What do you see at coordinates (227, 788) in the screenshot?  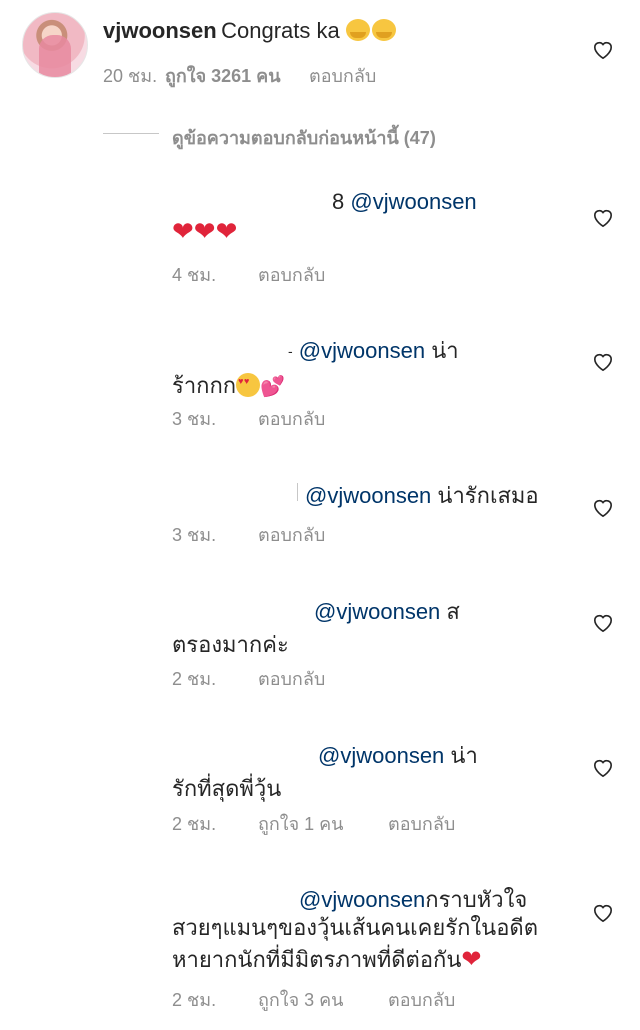 I see `reply-line2: รักที่สุดพี่วุ้น` at bounding box center [227, 788].